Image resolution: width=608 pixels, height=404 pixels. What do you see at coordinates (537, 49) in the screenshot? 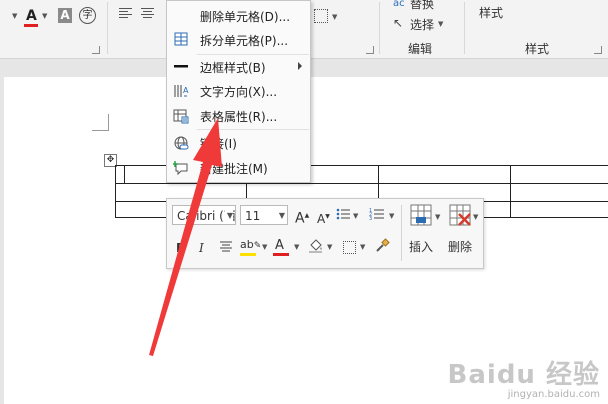
I see `styles-group-label: 样式` at bounding box center [537, 49].